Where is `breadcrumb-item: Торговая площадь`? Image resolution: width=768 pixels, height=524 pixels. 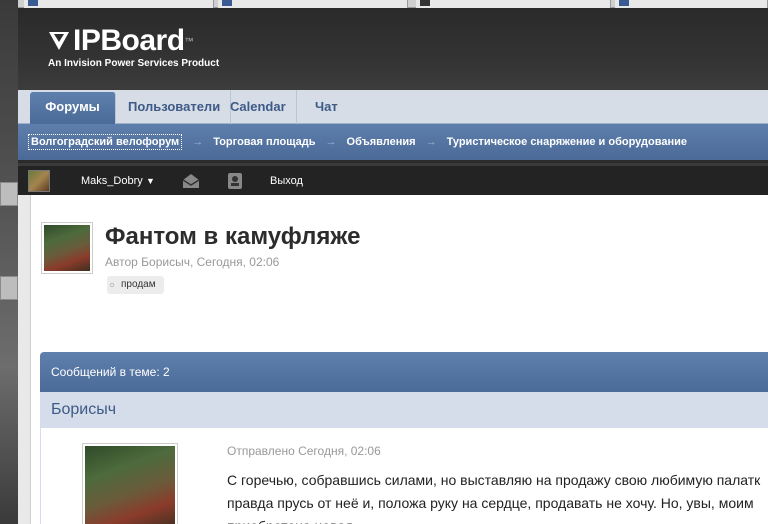 breadcrumb-item: Торговая площадь is located at coordinates (264, 142).